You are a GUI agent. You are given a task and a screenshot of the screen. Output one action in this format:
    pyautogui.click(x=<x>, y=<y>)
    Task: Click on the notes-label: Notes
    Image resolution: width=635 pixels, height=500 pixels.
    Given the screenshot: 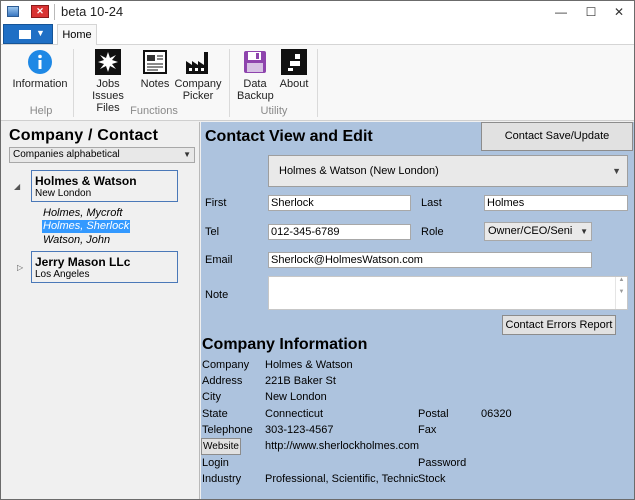 What is the action you would take?
    pyautogui.click(x=155, y=84)
    